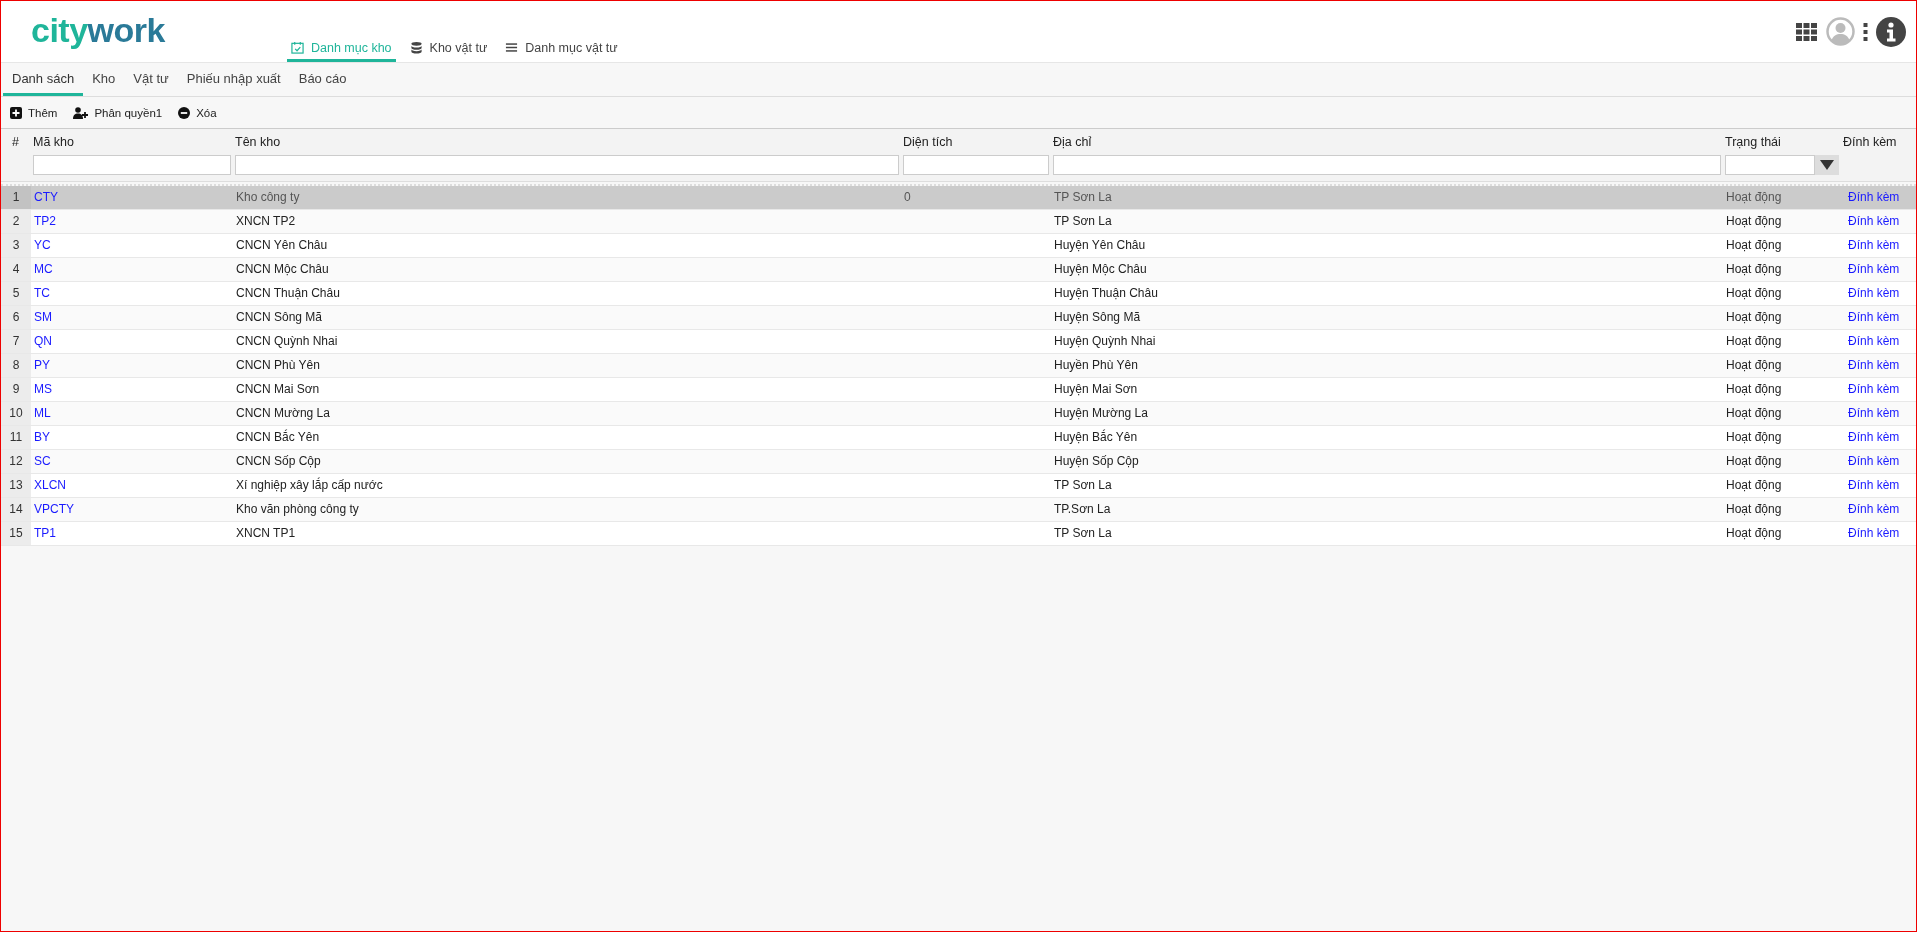  Describe the element at coordinates (197, 112) in the screenshot. I see `toolbar-button: Xóa` at that location.